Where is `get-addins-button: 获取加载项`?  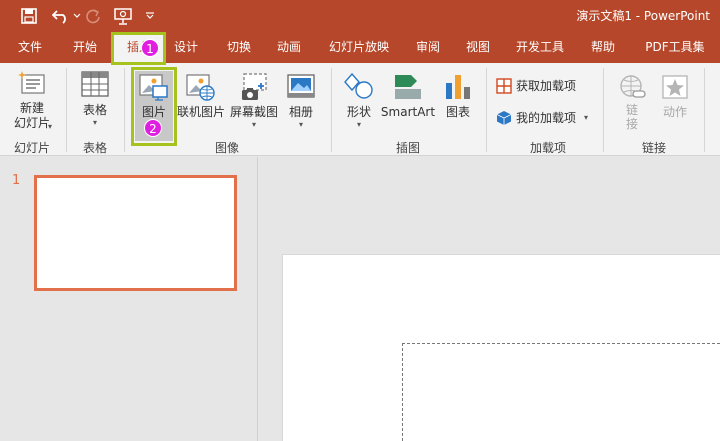 get-addins-button: 获取加载项 is located at coordinates (536, 85).